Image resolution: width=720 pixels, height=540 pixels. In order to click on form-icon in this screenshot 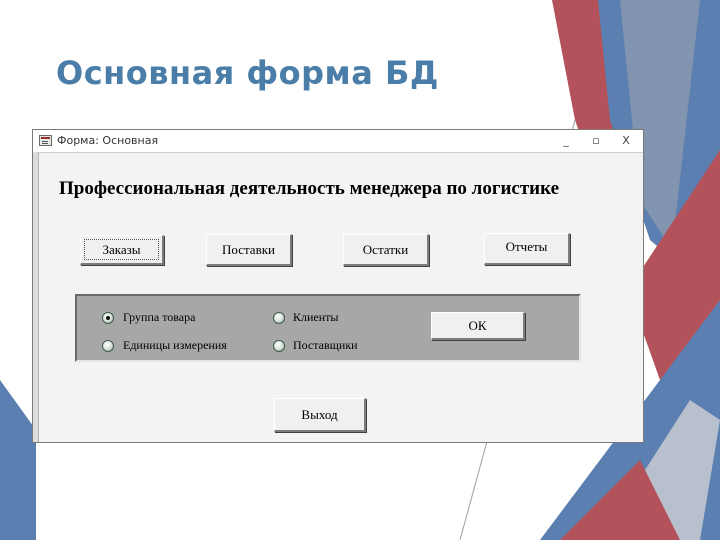, I will do `click(45, 140)`.